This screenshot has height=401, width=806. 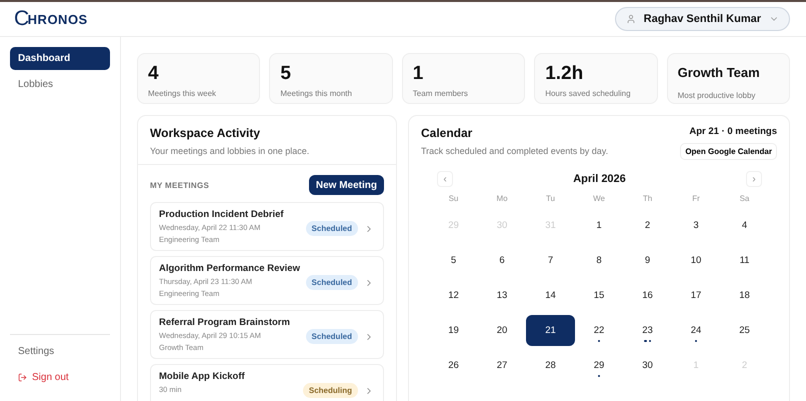 I want to click on stat-label: Meetings this month, so click(x=316, y=93).